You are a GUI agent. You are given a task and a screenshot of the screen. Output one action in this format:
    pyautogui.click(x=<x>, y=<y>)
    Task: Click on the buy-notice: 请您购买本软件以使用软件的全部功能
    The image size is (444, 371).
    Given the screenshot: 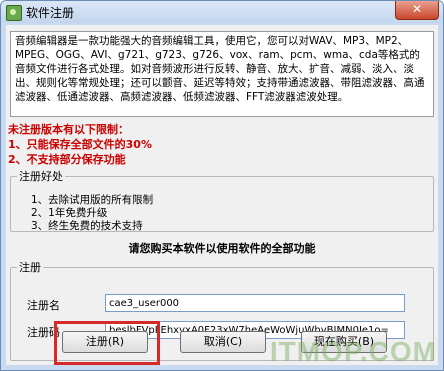 What is the action you would take?
    pyautogui.click(x=222, y=248)
    